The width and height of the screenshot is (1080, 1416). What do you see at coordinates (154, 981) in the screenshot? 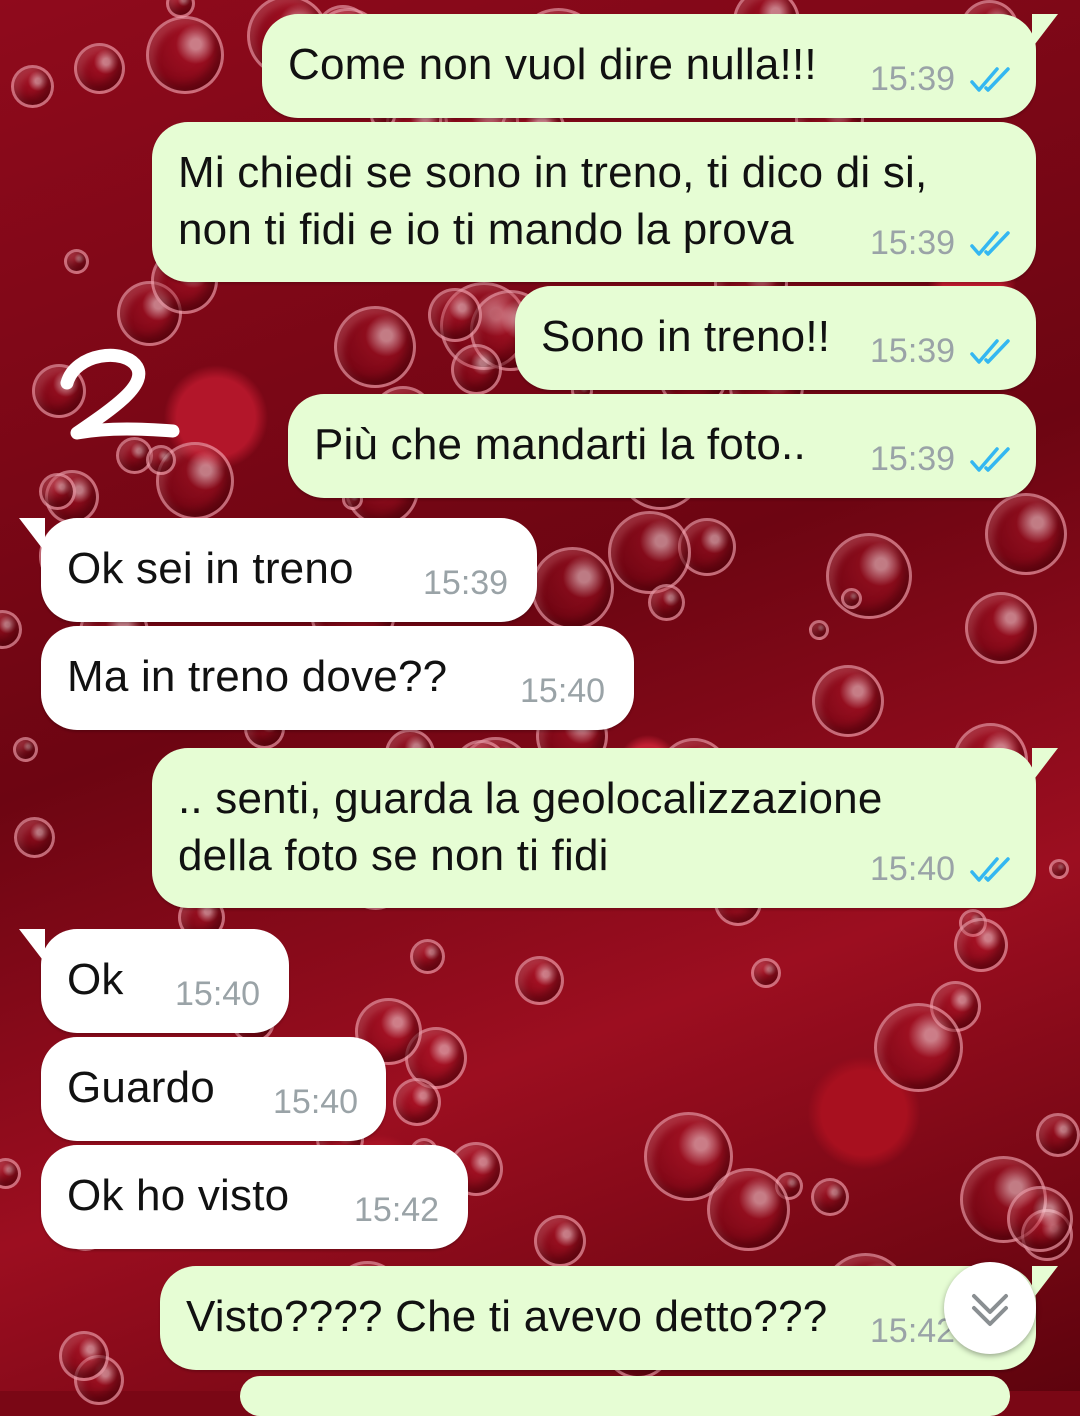
I see `incoming-message-bubble: Ok 15:40` at bounding box center [154, 981].